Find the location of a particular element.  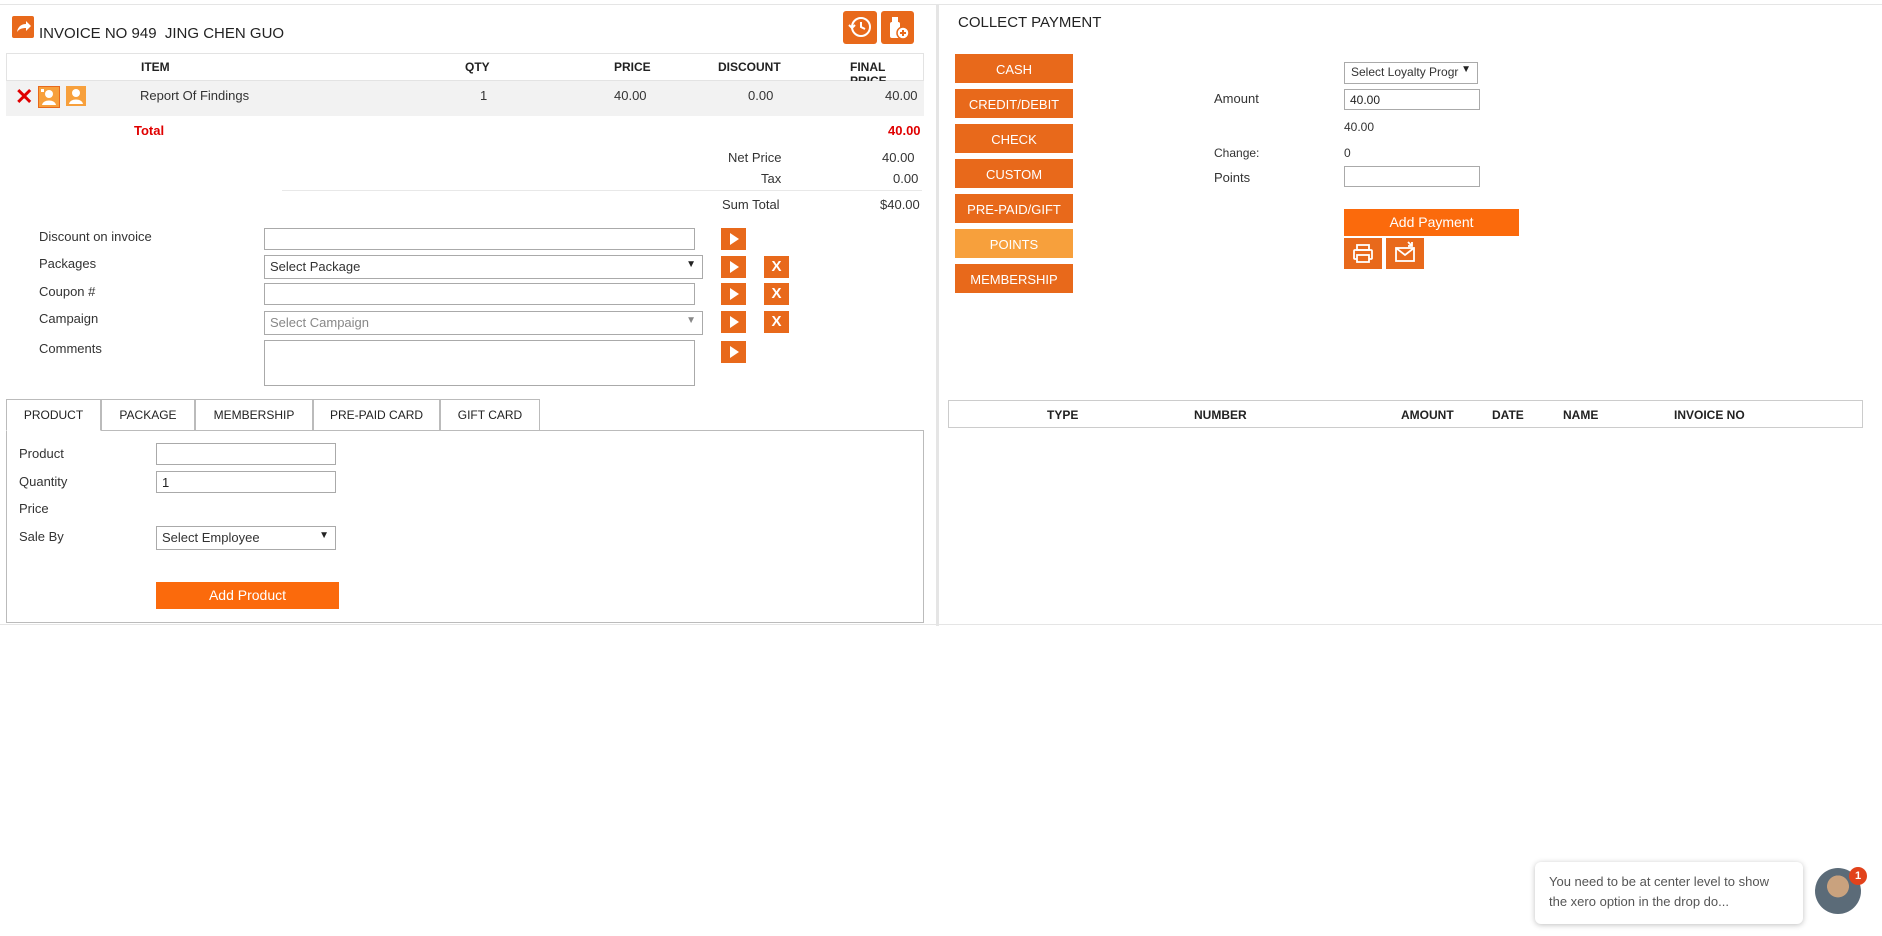

email-button is located at coordinates (1405, 253).